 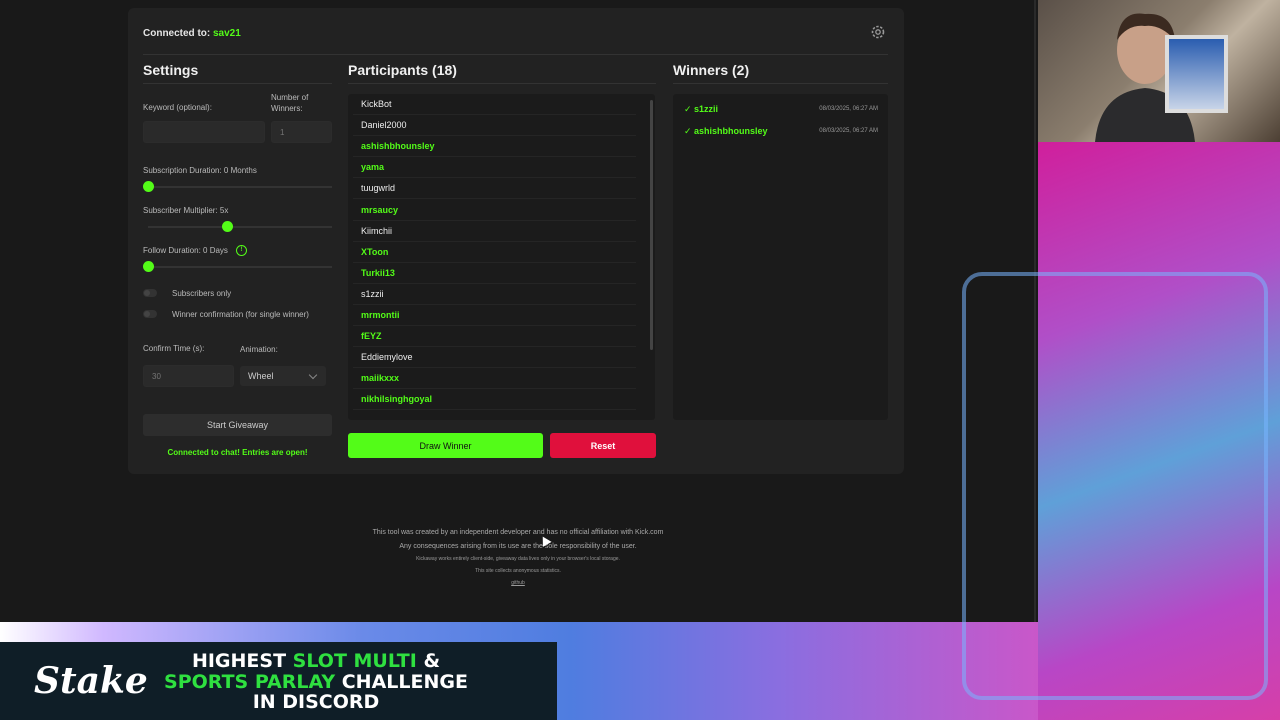 What do you see at coordinates (401, 681) in the screenshot?
I see `promo-line2-b: CHALLENGE` at bounding box center [401, 681].